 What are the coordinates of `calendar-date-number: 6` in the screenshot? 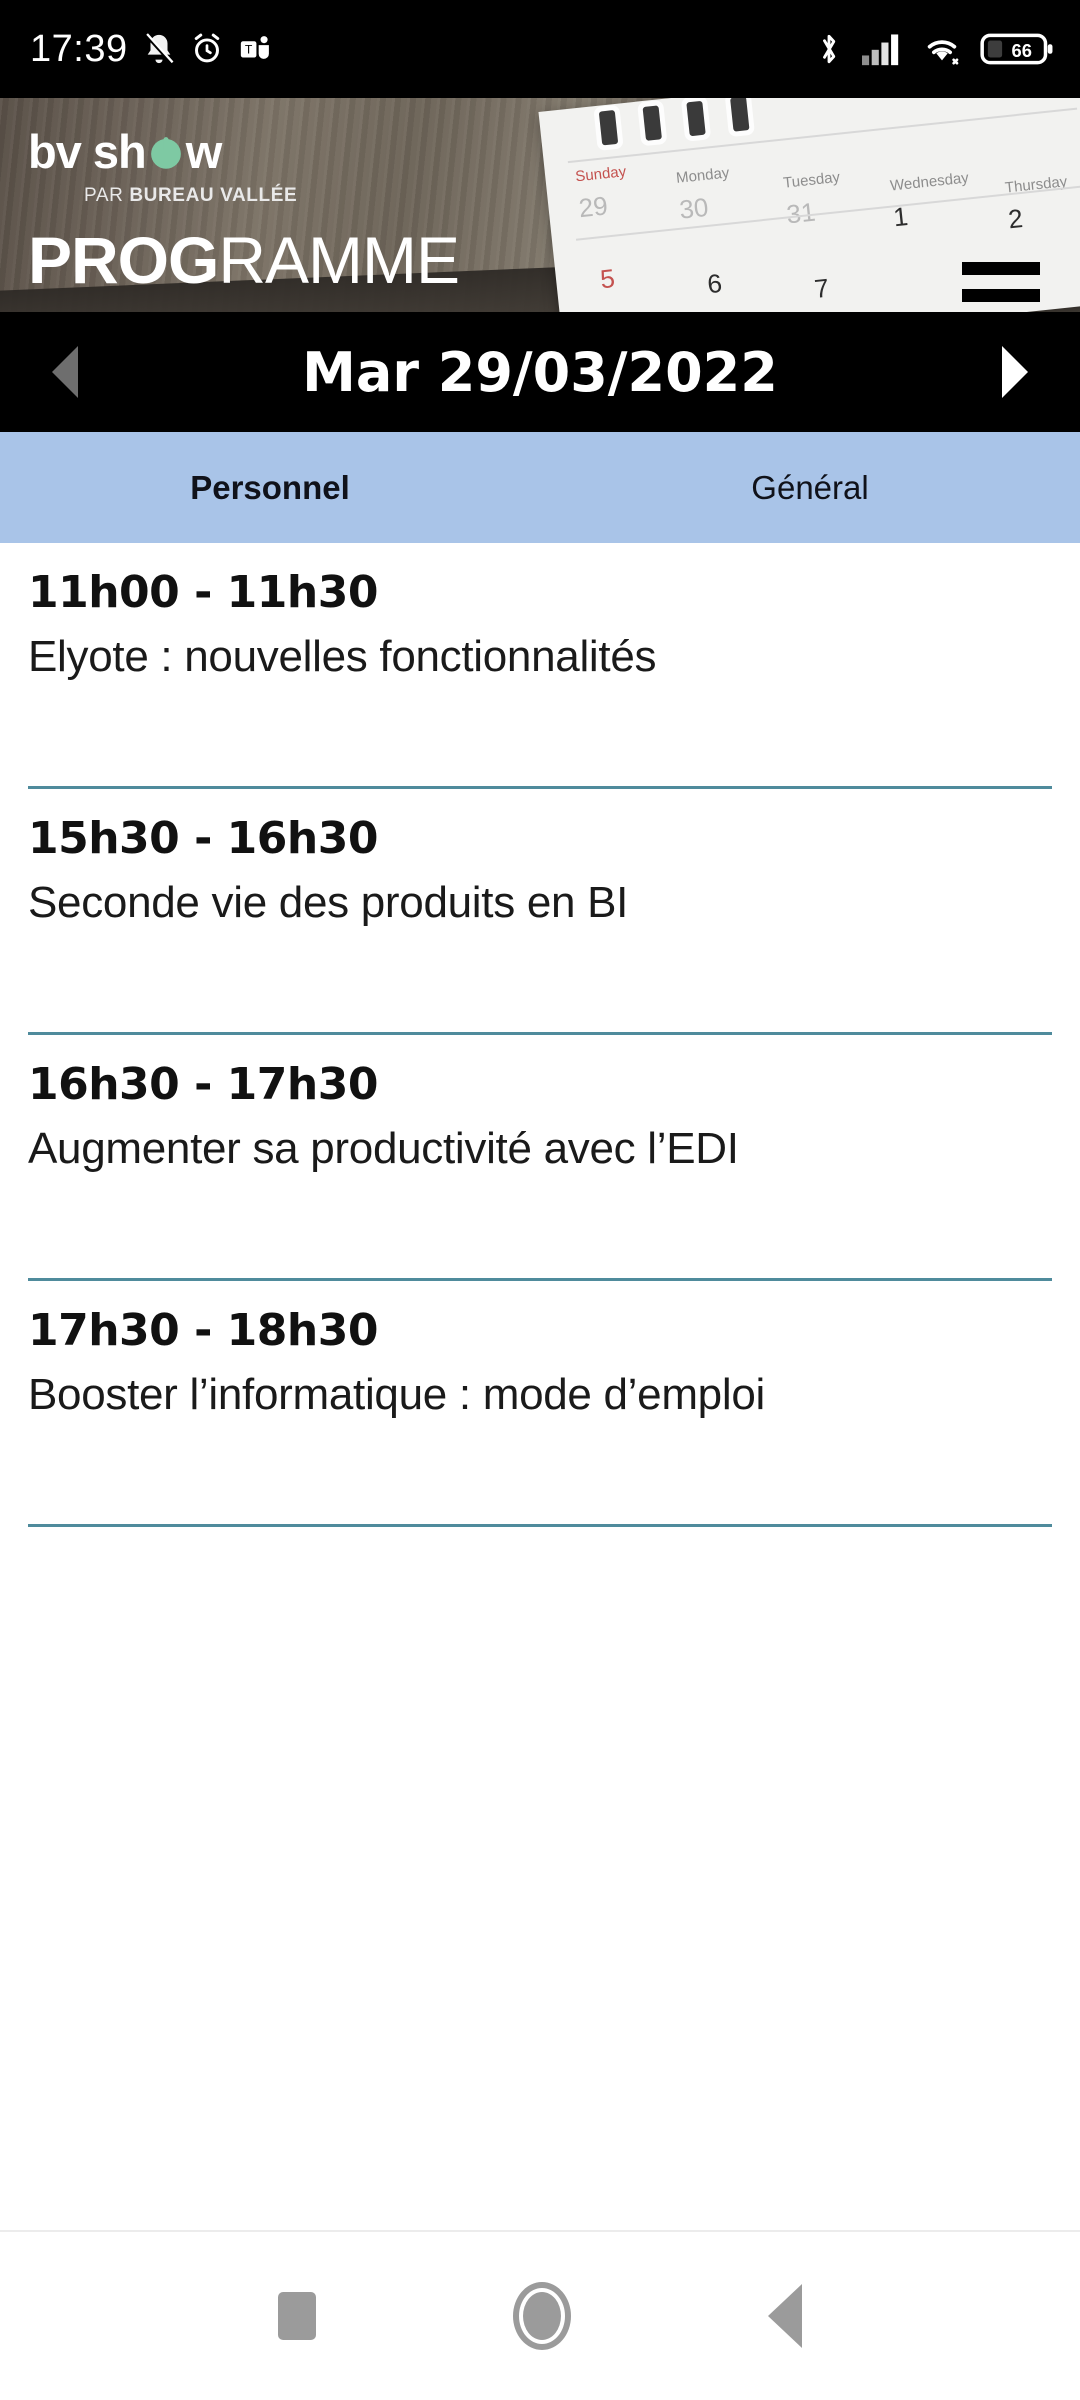 It's located at (714, 283).